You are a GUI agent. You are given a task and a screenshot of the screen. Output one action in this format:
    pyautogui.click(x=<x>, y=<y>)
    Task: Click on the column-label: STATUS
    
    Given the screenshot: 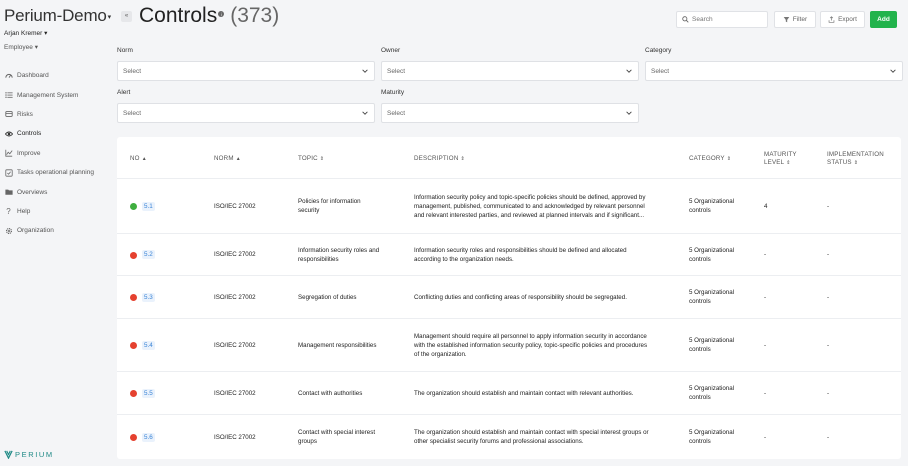 What is the action you would take?
    pyautogui.click(x=839, y=162)
    